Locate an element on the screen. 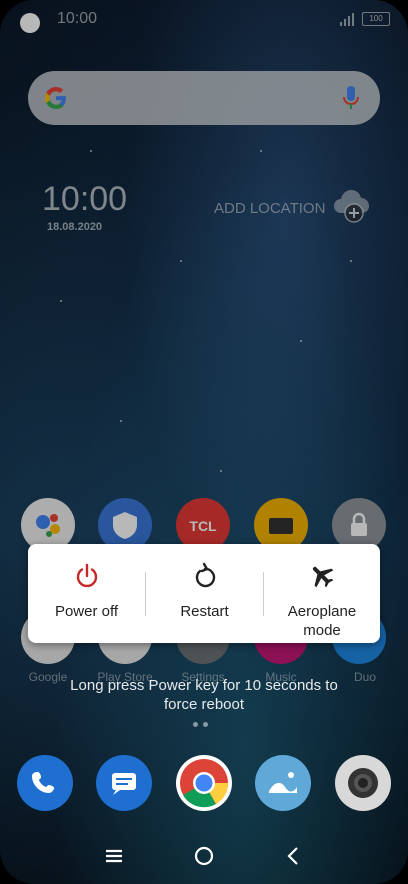 The height and width of the screenshot is (884, 408). aeroplane-mode-label: Aeroplane mode is located at coordinates (322, 621).